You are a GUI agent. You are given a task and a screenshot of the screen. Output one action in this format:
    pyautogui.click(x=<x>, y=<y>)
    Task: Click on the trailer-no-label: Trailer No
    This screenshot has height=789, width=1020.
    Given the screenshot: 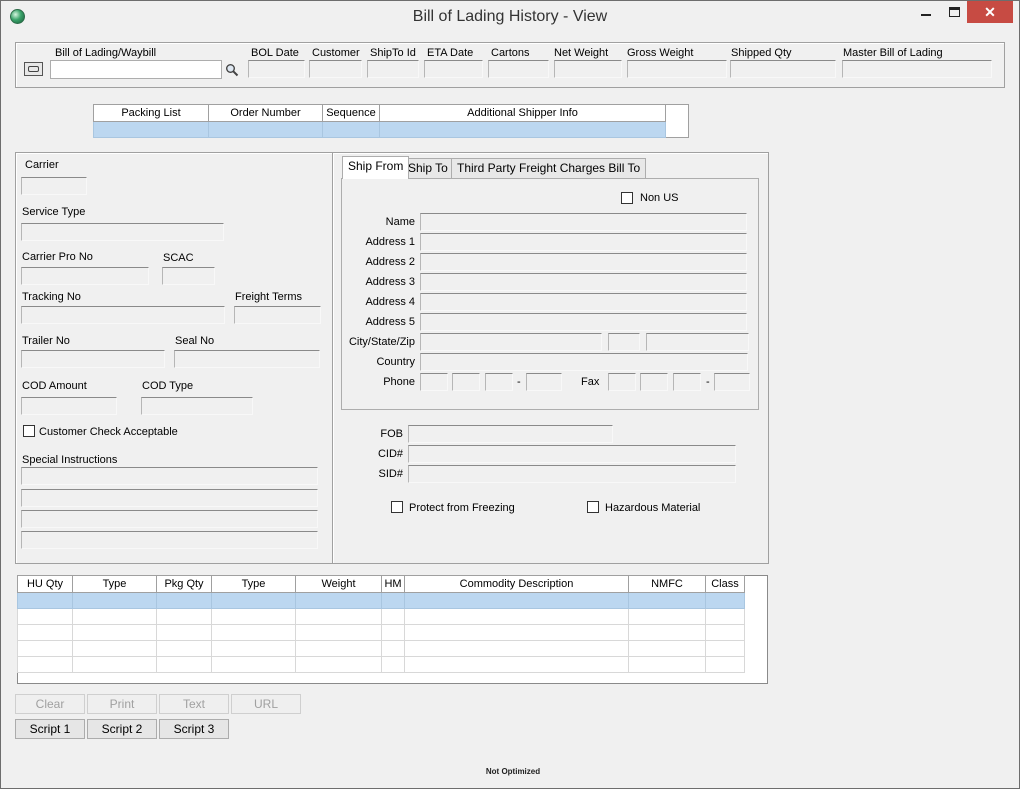 What is the action you would take?
    pyautogui.click(x=46, y=341)
    